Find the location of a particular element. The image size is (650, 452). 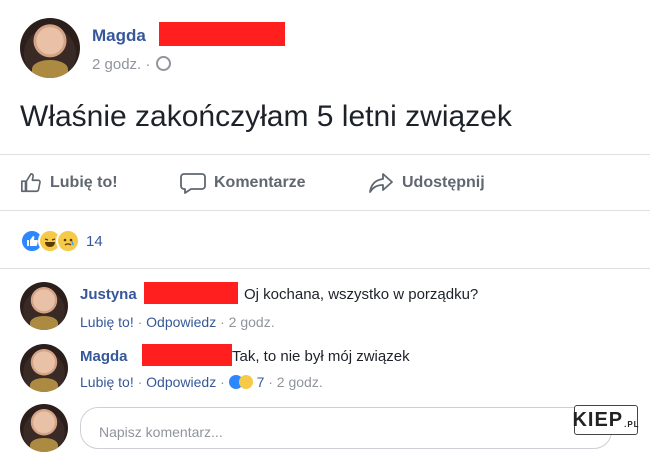

comment-button: Komentarze is located at coordinates (243, 183).